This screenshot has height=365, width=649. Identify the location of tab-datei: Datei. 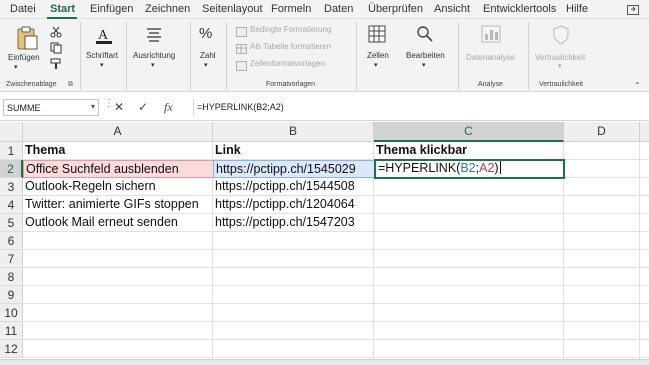
(23, 9).